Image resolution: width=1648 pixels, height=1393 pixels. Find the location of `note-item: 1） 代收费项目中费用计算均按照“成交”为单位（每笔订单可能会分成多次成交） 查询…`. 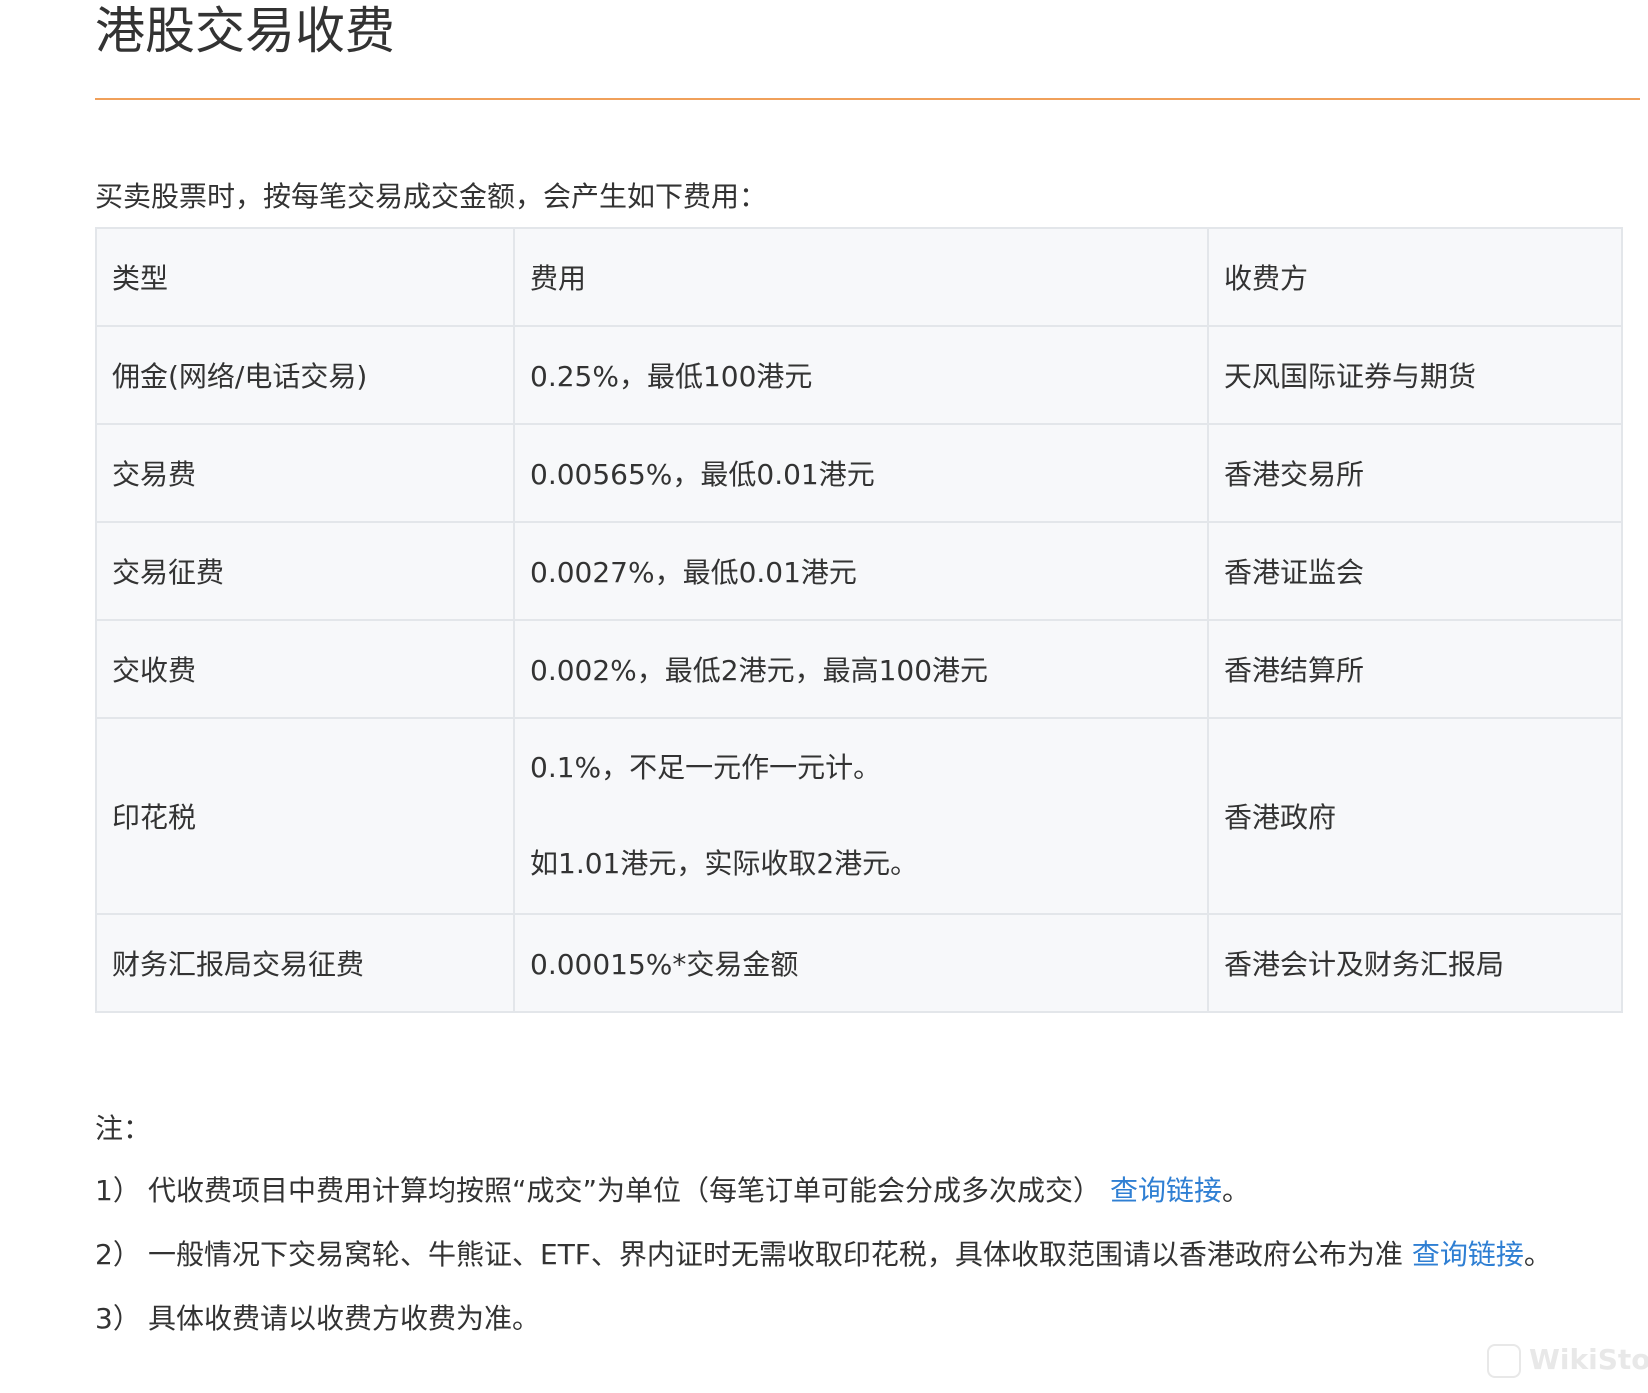

note-item: 1） 代收费项目中费用计算均按照“成交”为单位（每笔订单可能会分成多次成交） 查询… is located at coordinates (672, 1191).